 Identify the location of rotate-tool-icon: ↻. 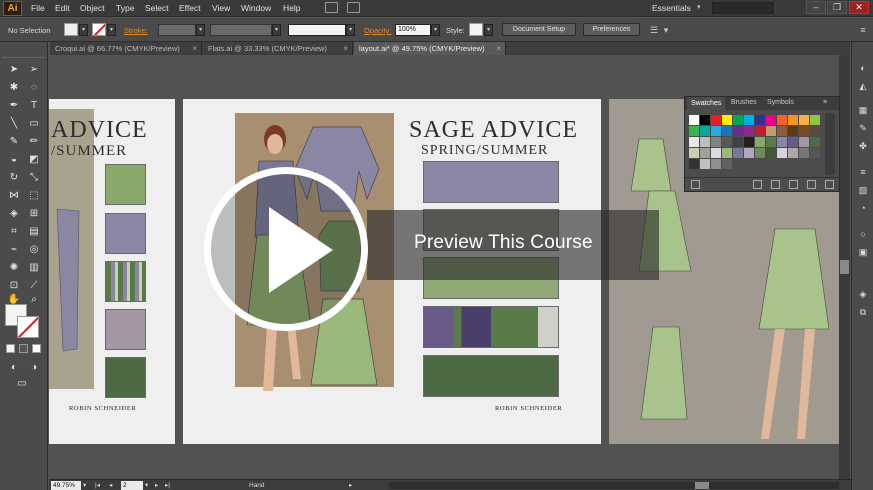
(14, 178).